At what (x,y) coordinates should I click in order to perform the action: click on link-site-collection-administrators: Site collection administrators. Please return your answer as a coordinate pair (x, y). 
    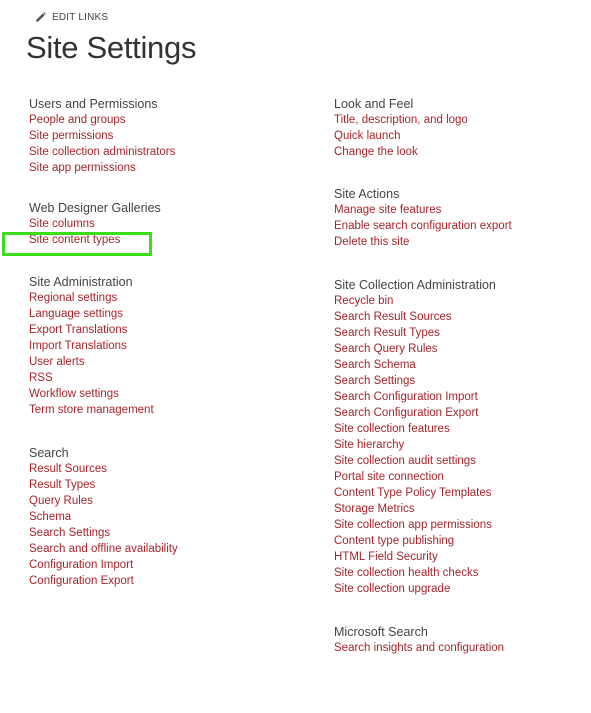
    Looking at the image, I should click on (169, 152).